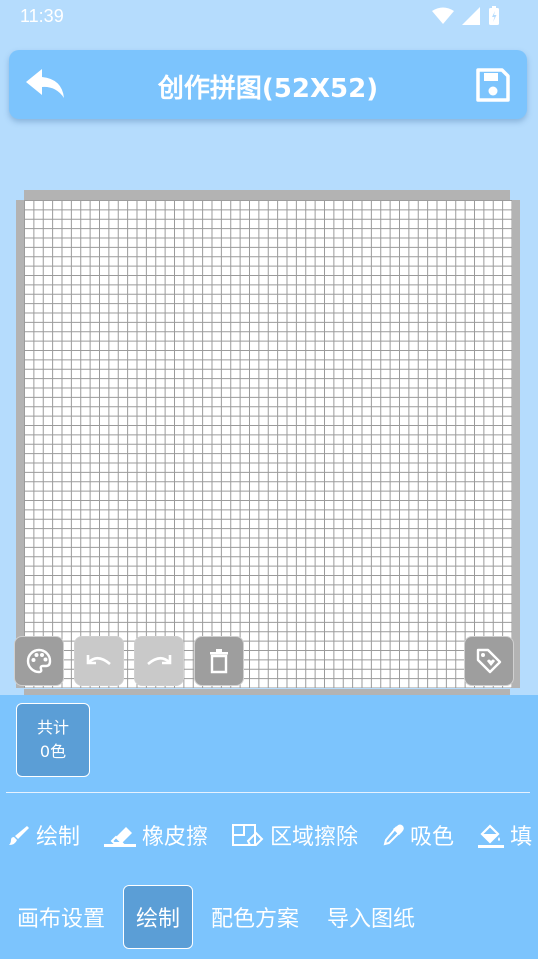 This screenshot has width=538, height=959. I want to click on save-button, so click(493, 85).